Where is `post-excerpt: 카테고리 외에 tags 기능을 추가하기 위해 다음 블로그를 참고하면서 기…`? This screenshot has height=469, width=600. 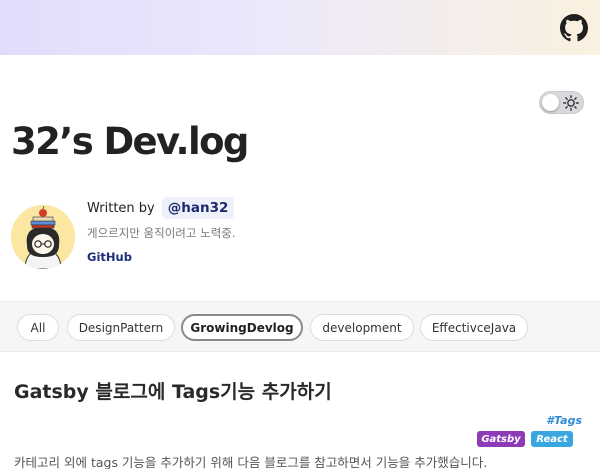 post-excerpt: 카테고리 외에 tags 기능을 추가하기 위해 다음 블로그를 참고하면서 기… is located at coordinates (251, 462).